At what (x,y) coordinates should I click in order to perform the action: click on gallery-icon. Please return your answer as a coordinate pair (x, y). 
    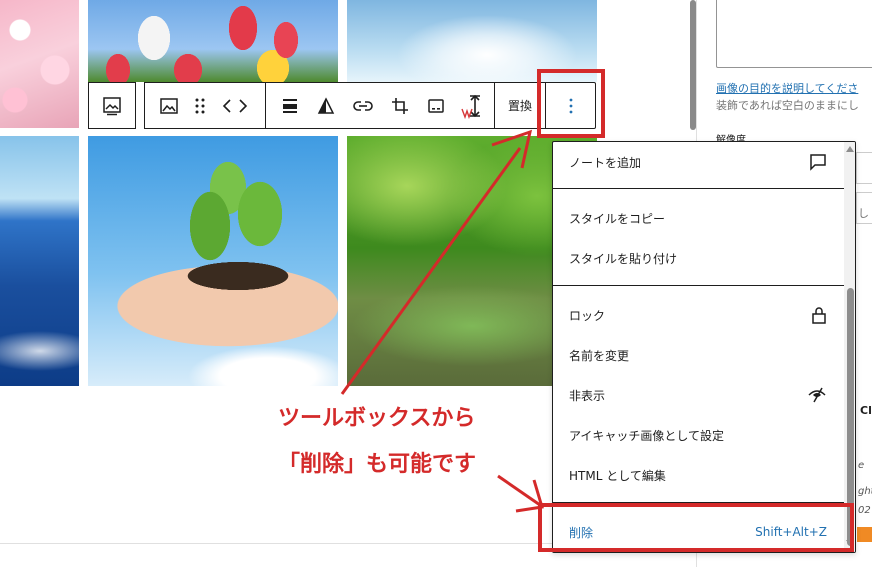
    Looking at the image, I should click on (112, 105).